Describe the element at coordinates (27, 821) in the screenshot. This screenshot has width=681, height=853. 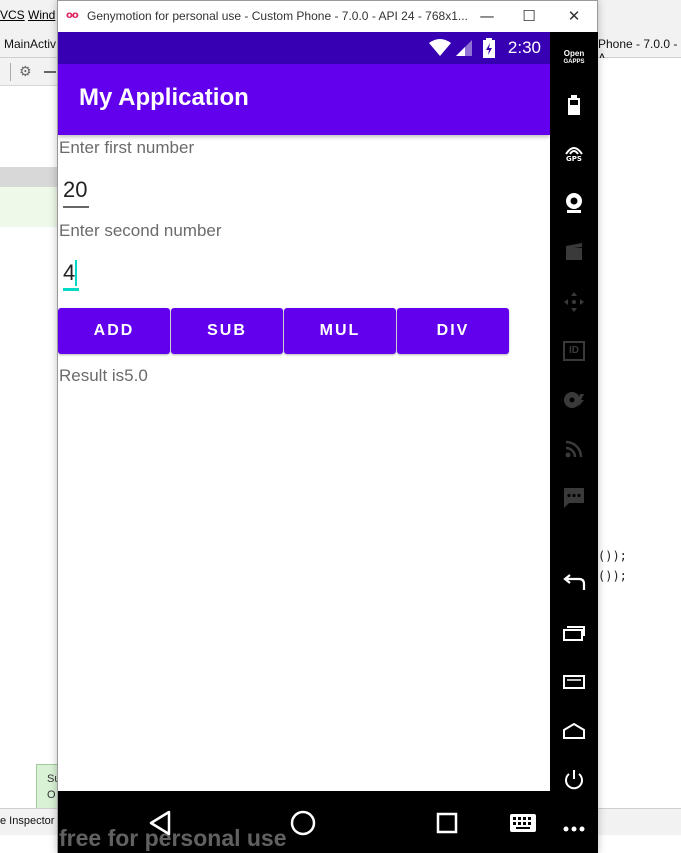
I see `ide-layout-inspector-tab: e Inspector` at that location.